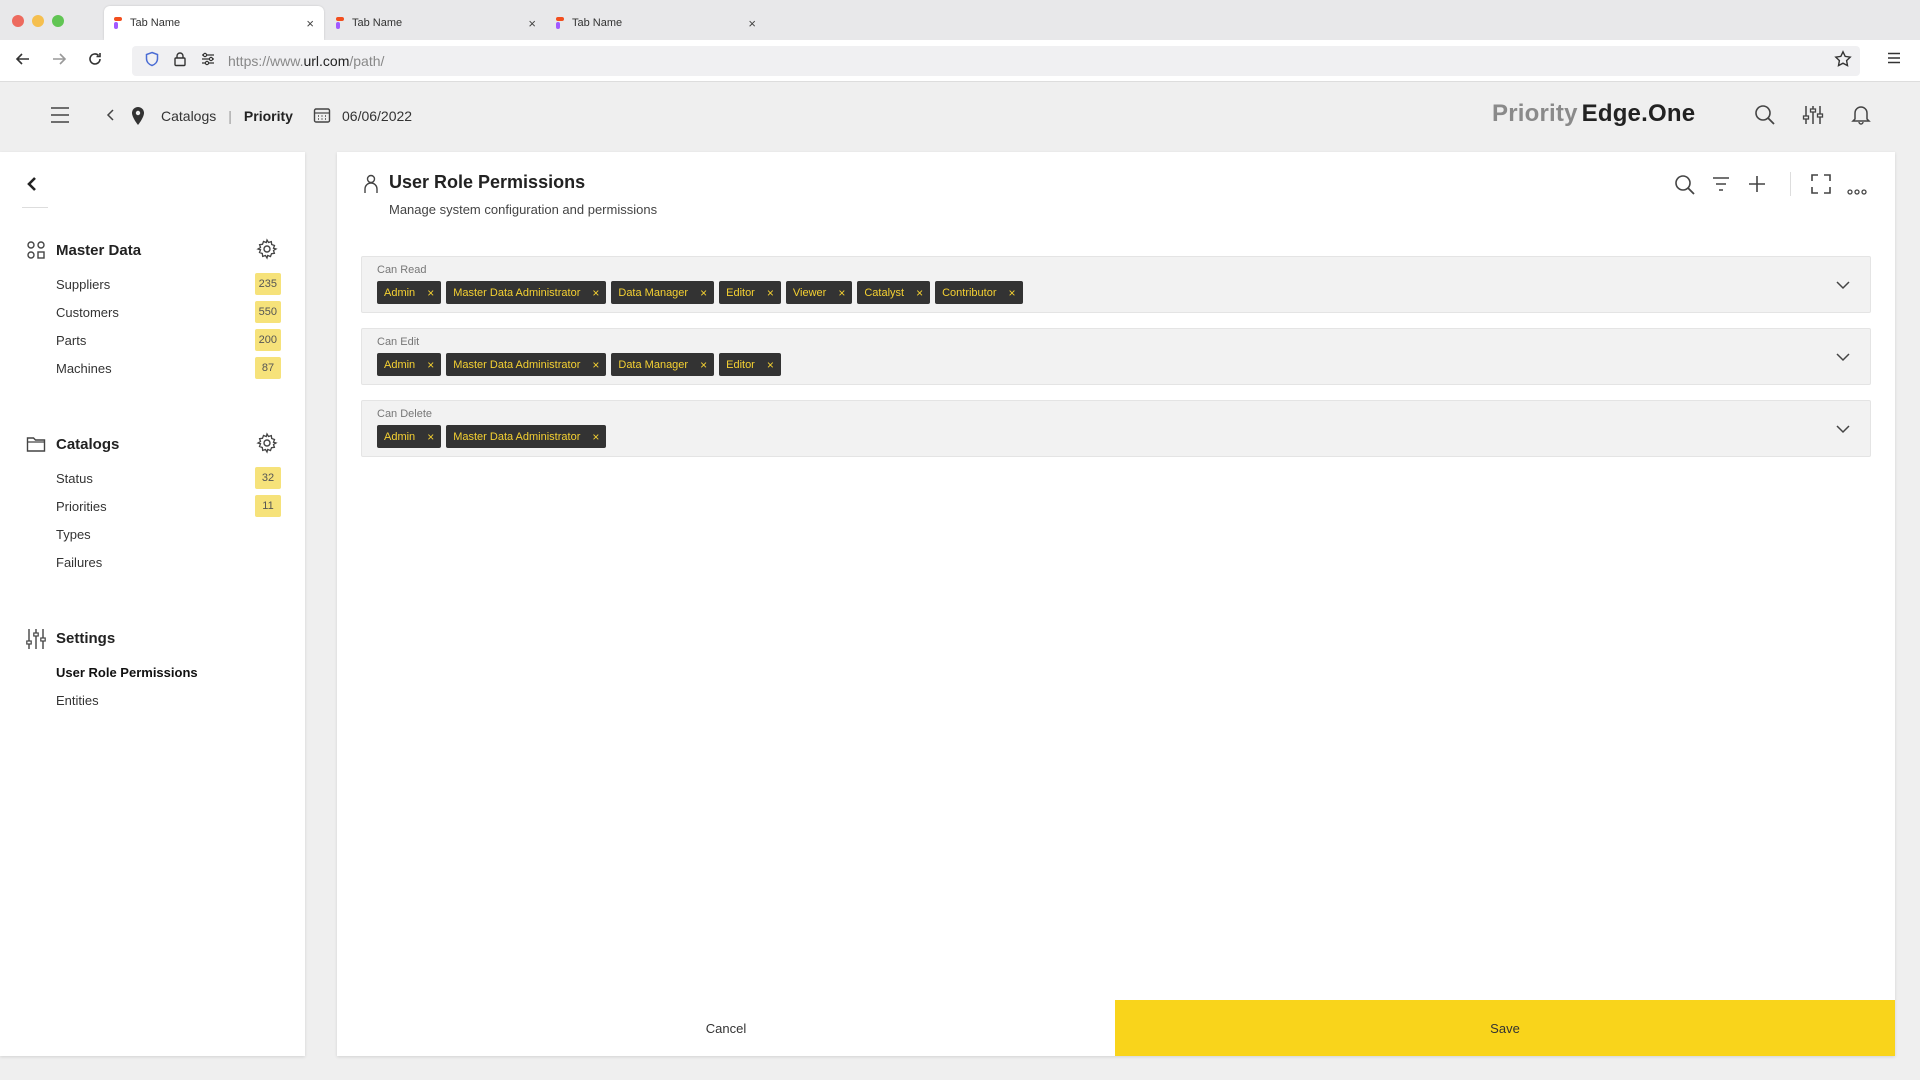 The width and height of the screenshot is (1920, 1080). What do you see at coordinates (227, 116) in the screenshot?
I see `breadcrumb: Catalogs | Priority` at bounding box center [227, 116].